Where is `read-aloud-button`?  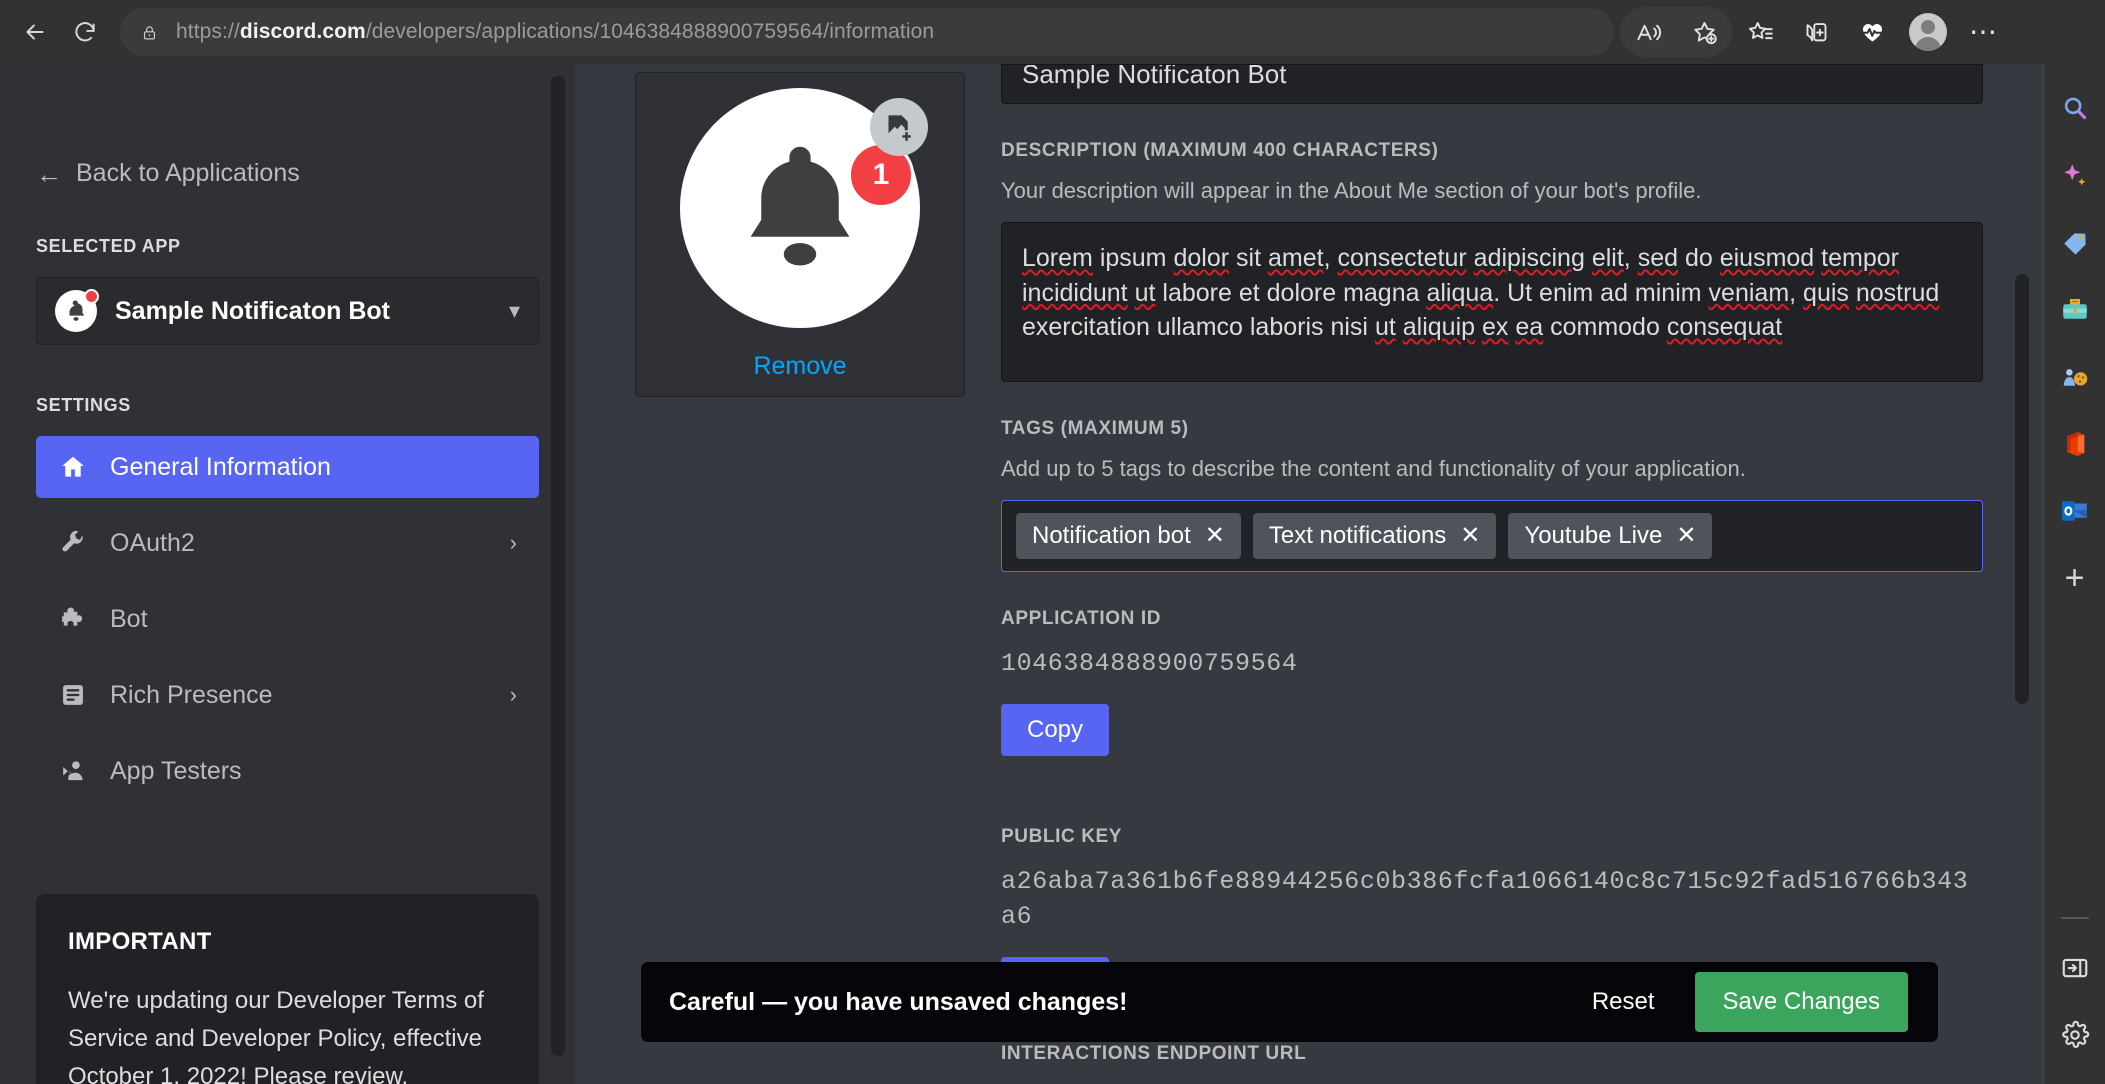
read-aloud-button is located at coordinates (1648, 32).